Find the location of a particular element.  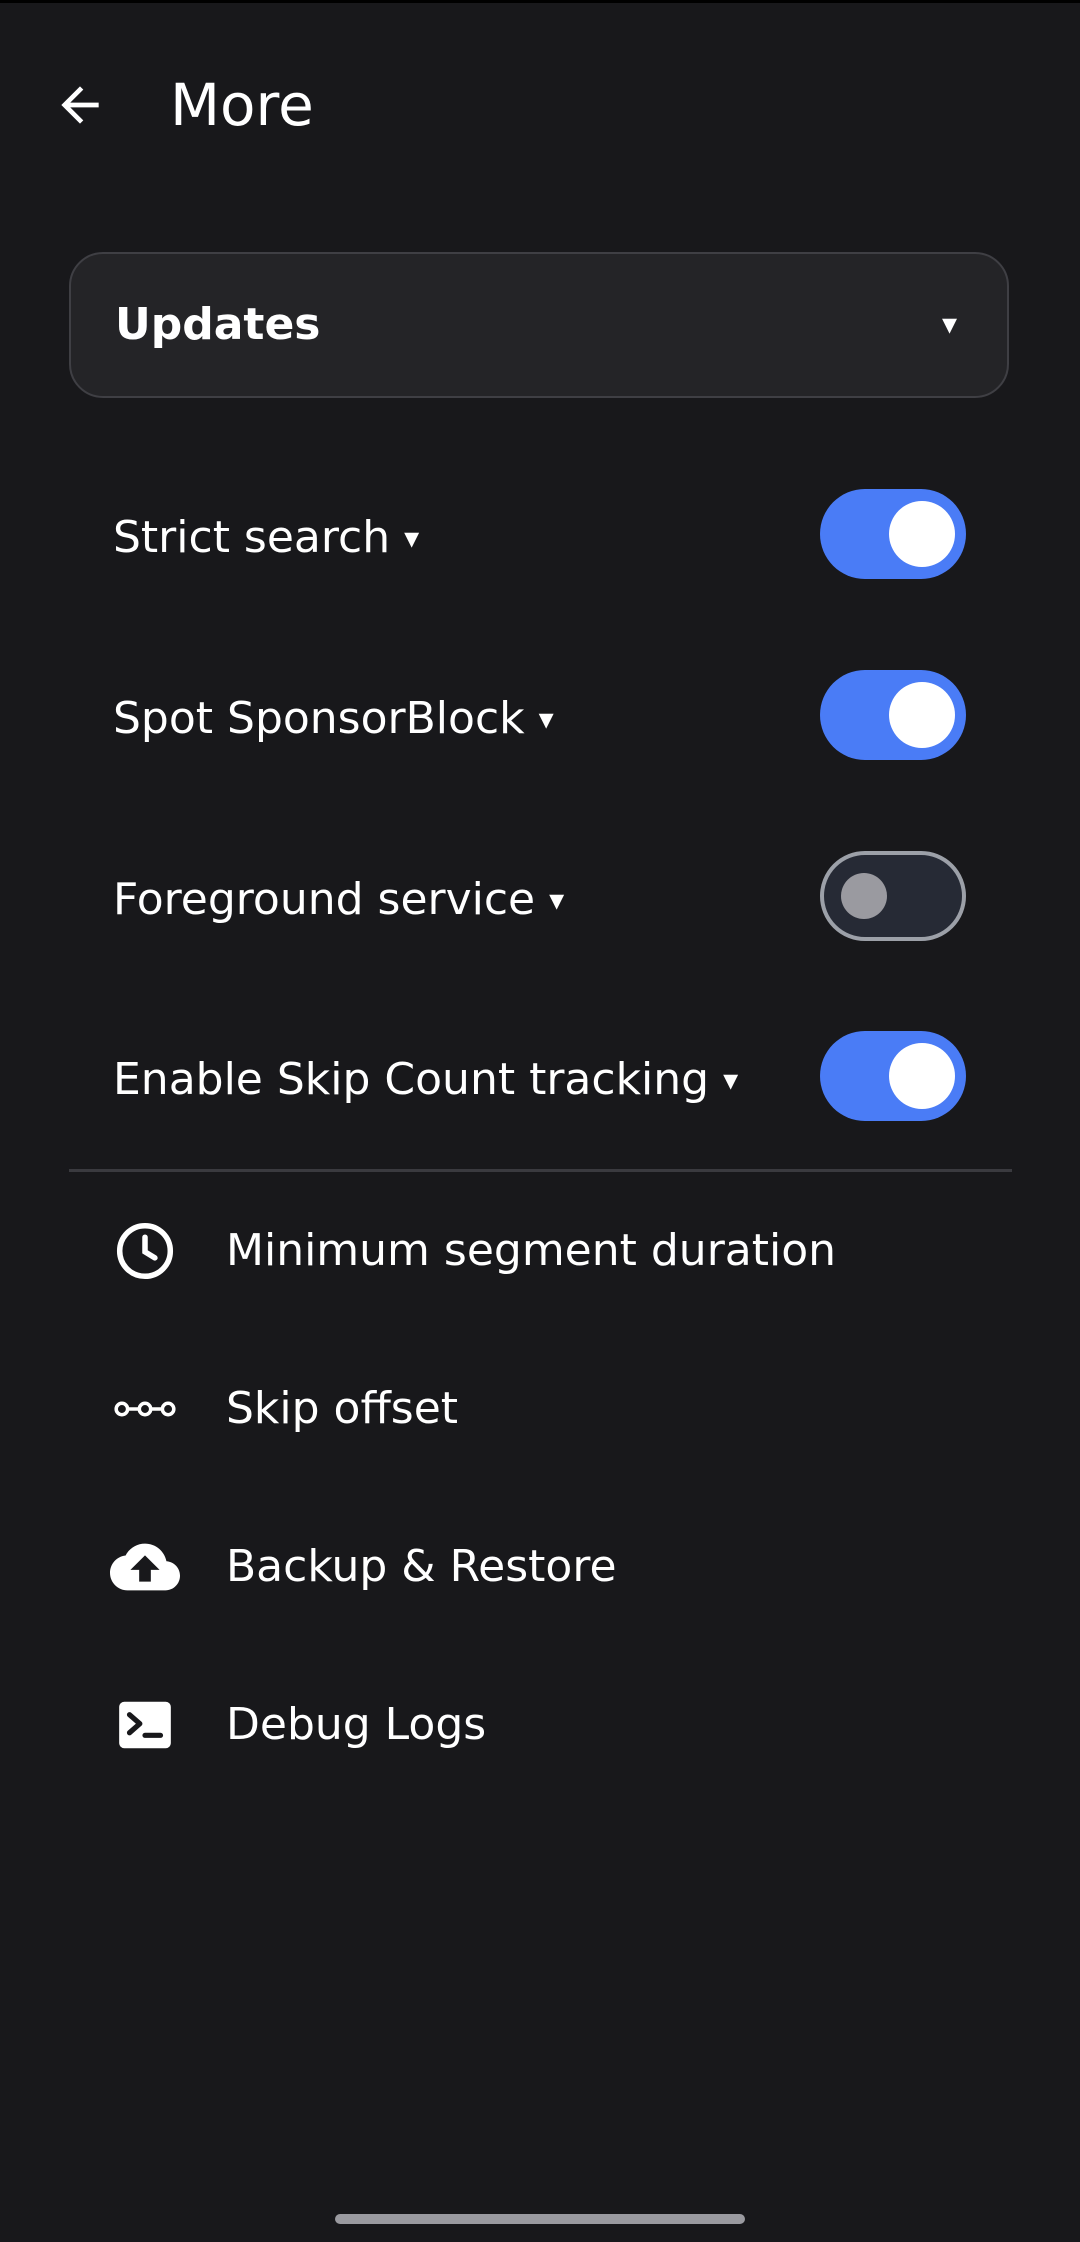

dropdown-label: Updates is located at coordinates (218, 324).